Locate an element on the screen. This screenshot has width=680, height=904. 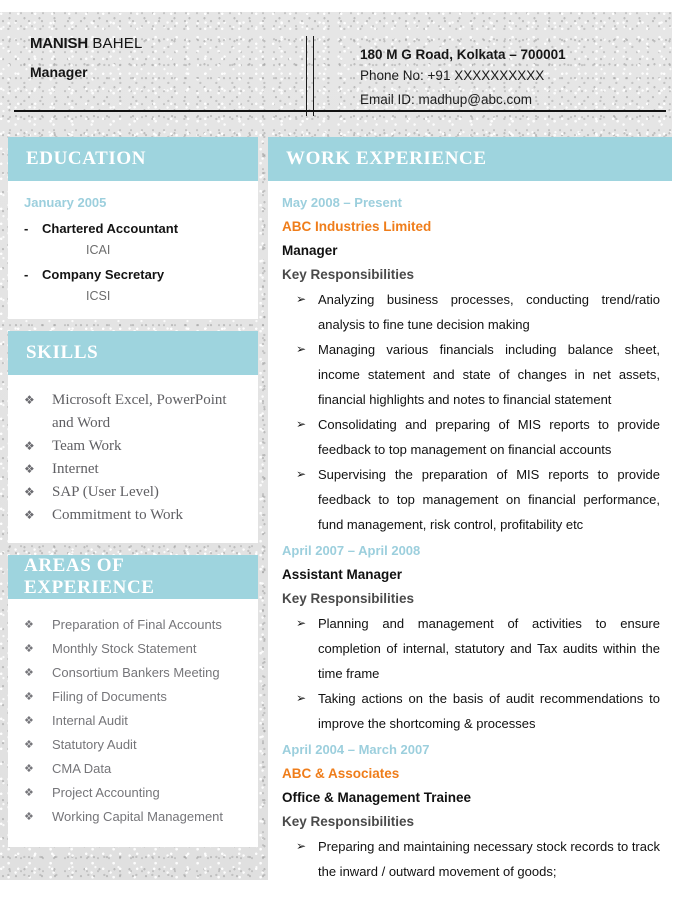
education-institute: ICSI is located at coordinates (98, 296).